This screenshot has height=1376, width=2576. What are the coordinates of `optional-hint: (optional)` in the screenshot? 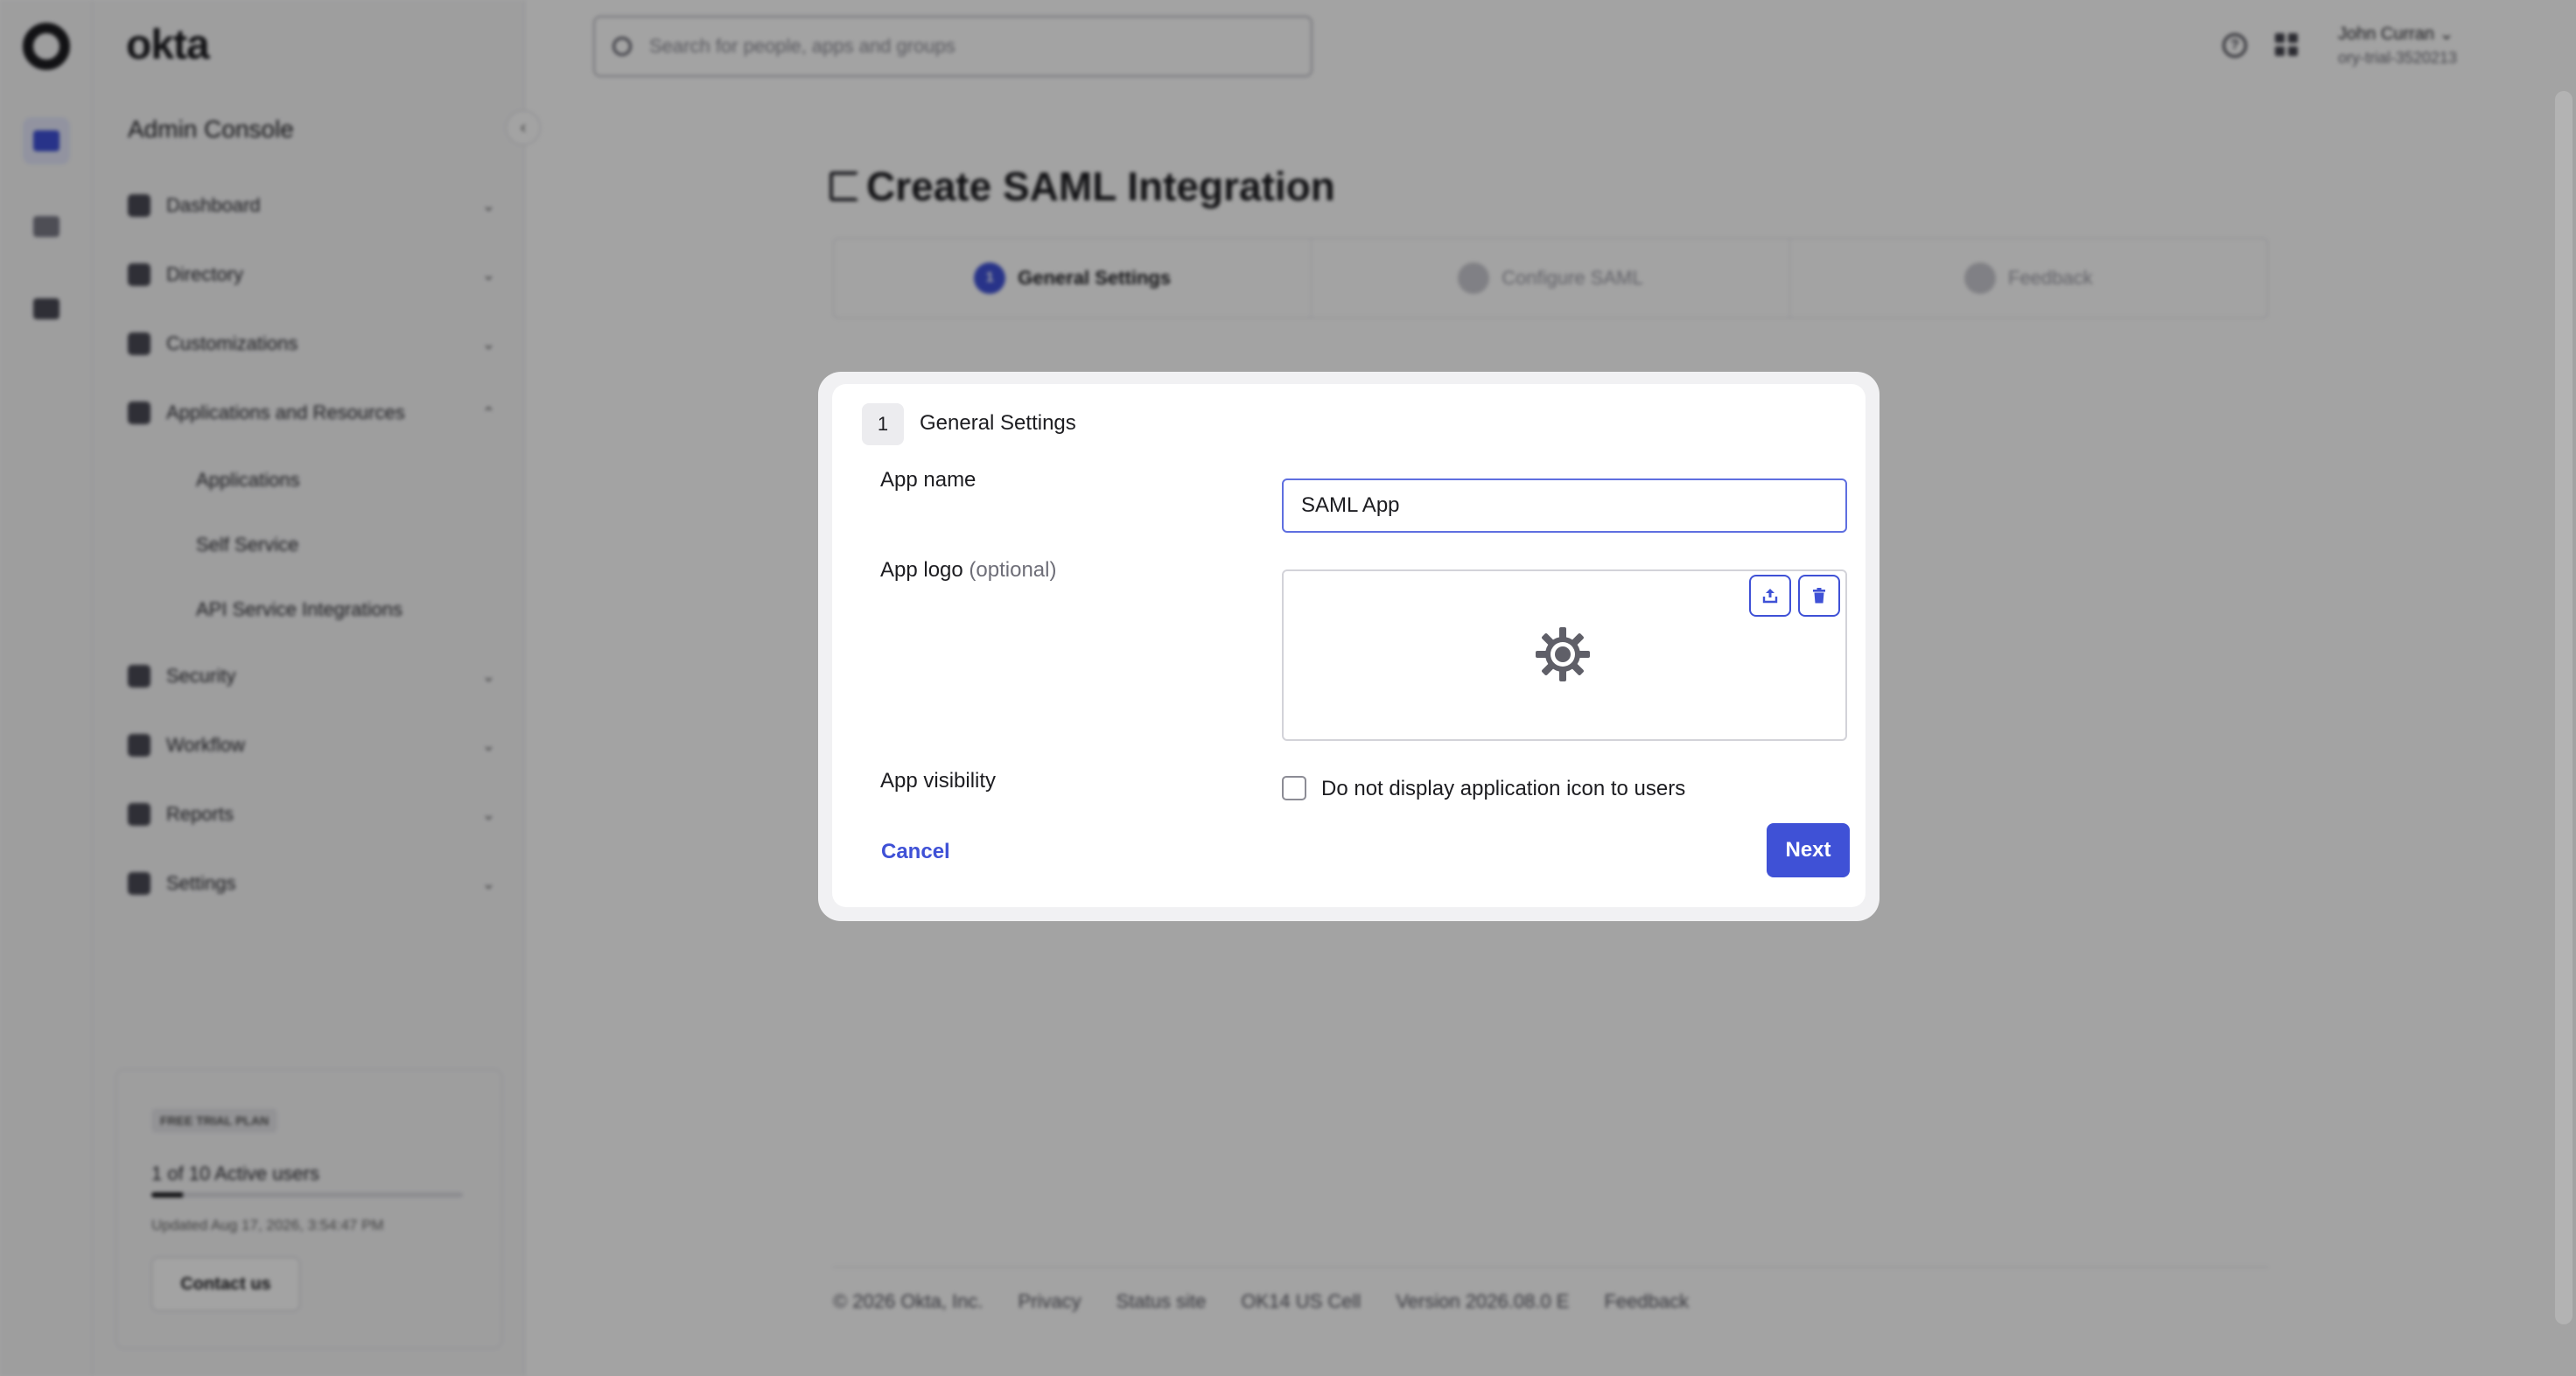 It's located at (1013, 570).